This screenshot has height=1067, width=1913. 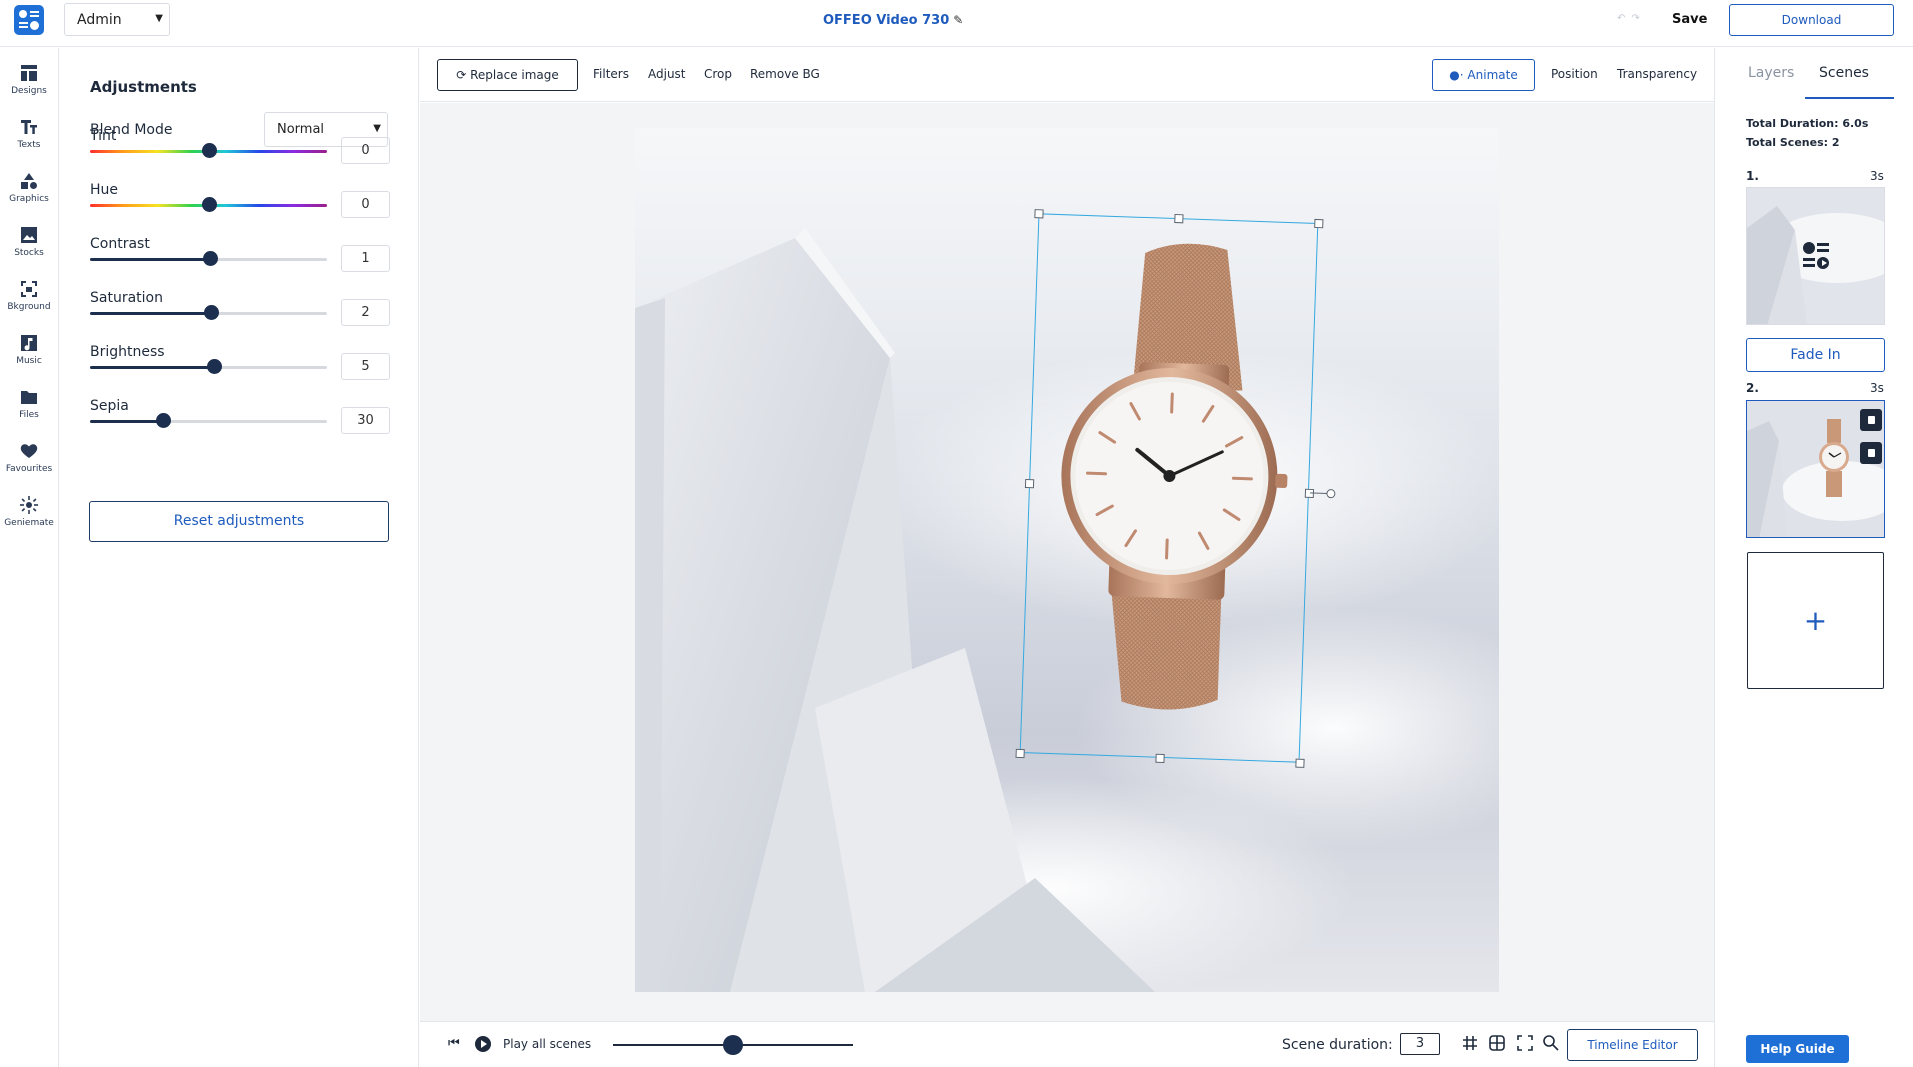 I want to click on slider-track, so click(x=208, y=421).